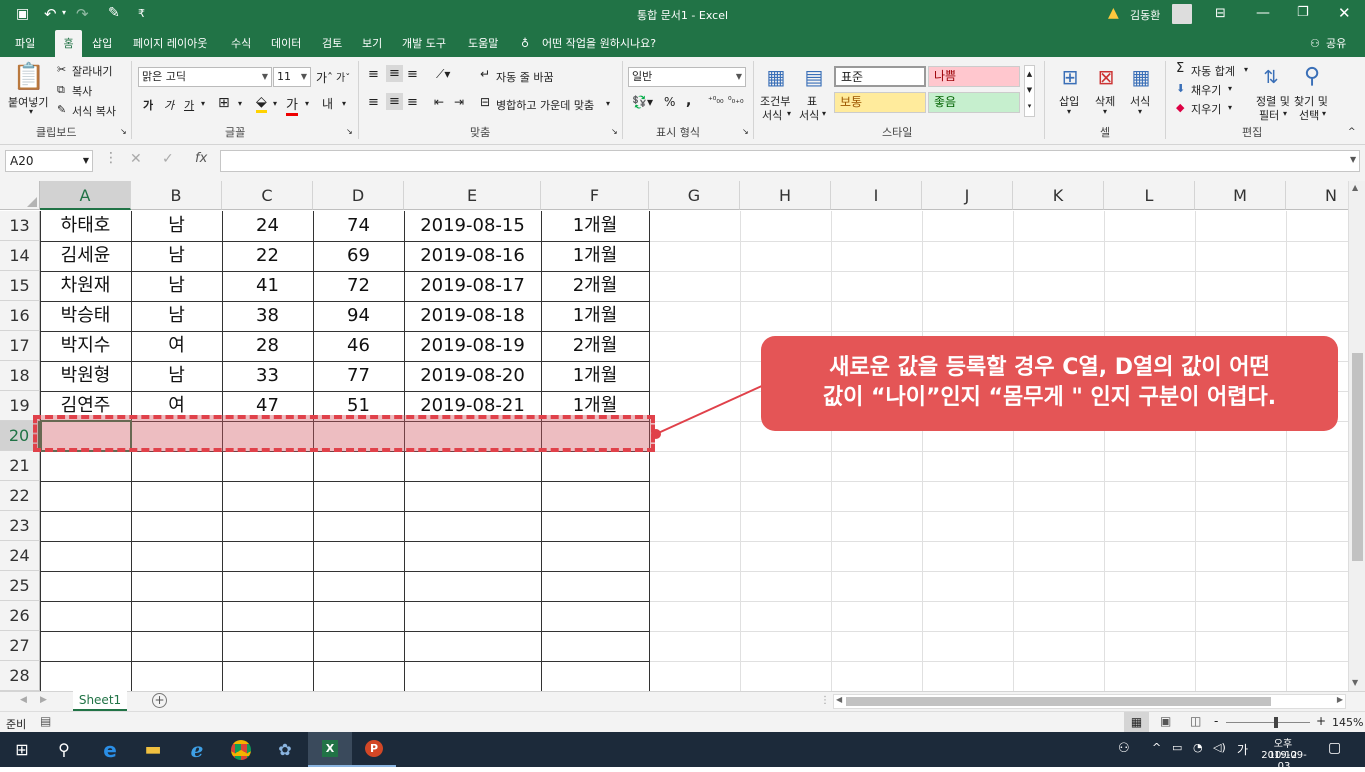 The width and height of the screenshot is (1365, 772). I want to click on cell-c: 28, so click(267, 346).